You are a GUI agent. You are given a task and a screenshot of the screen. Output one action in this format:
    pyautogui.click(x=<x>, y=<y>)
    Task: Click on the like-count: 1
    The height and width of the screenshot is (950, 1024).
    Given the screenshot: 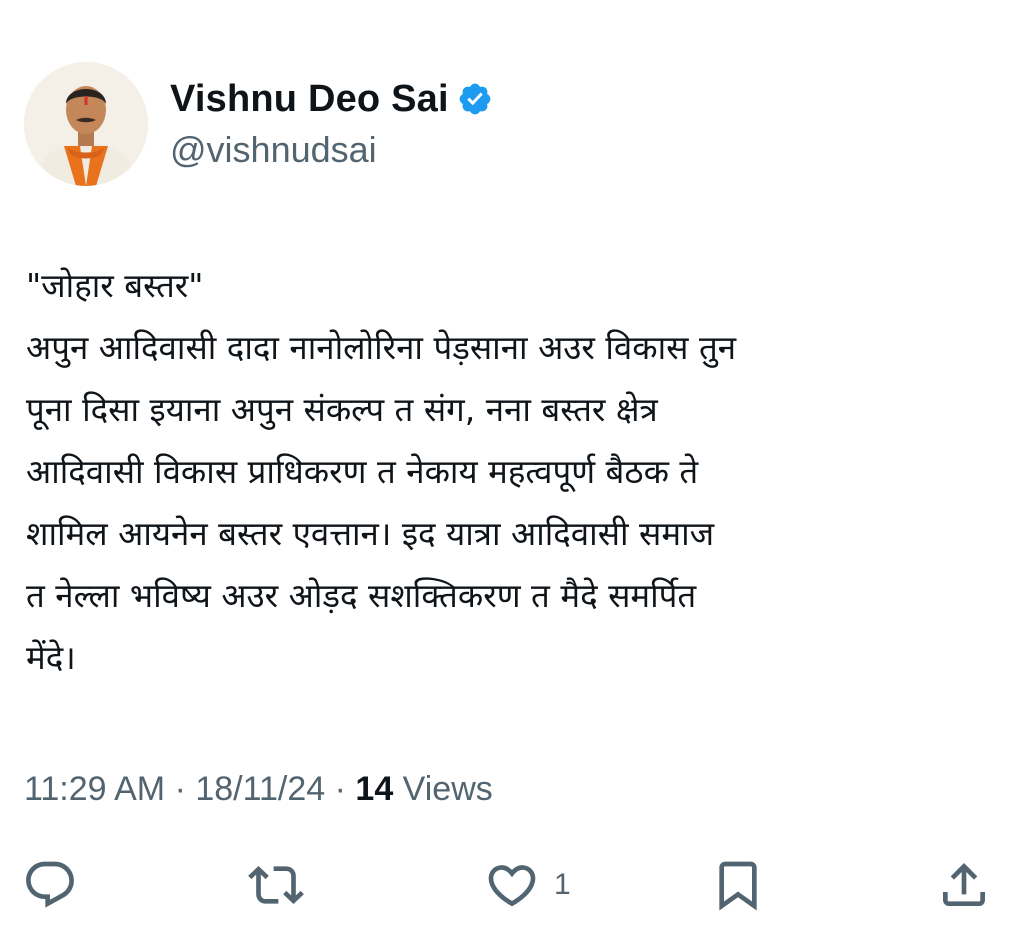 What is the action you would take?
    pyautogui.click(x=562, y=884)
    